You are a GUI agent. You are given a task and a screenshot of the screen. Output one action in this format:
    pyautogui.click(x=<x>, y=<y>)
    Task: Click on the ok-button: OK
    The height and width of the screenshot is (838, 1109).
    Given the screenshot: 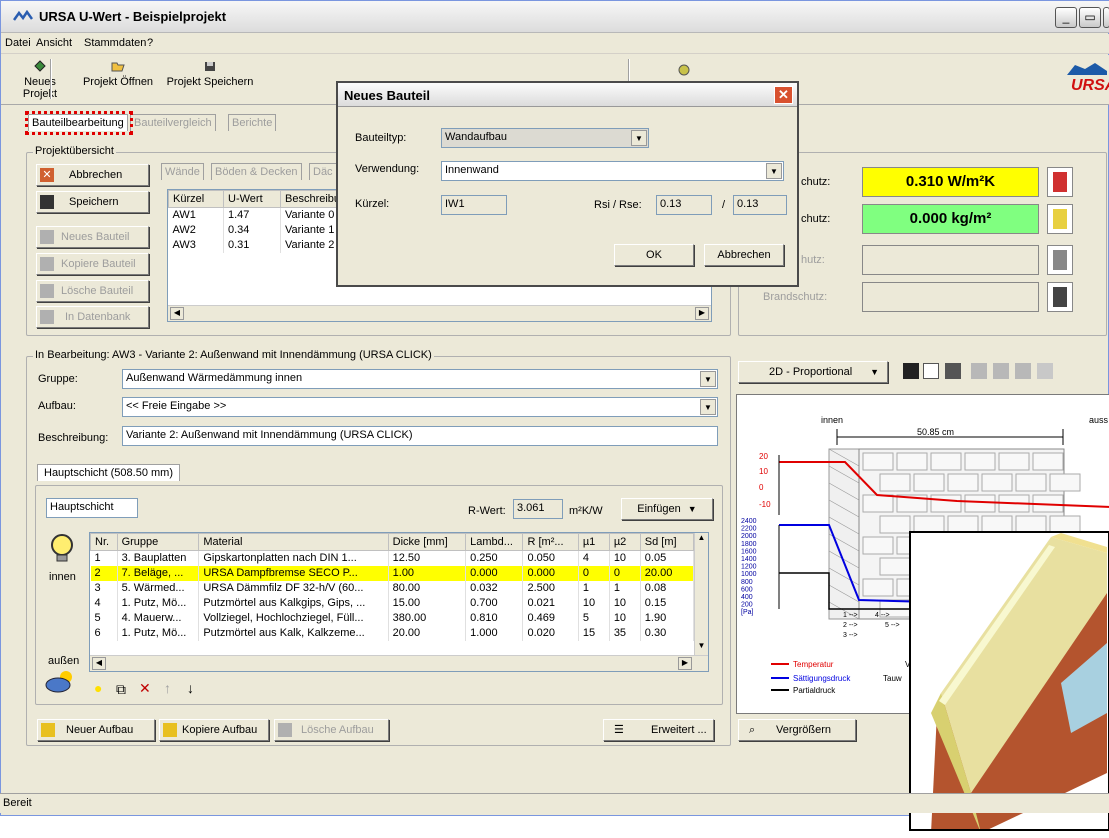 What is the action you would take?
    pyautogui.click(x=654, y=255)
    